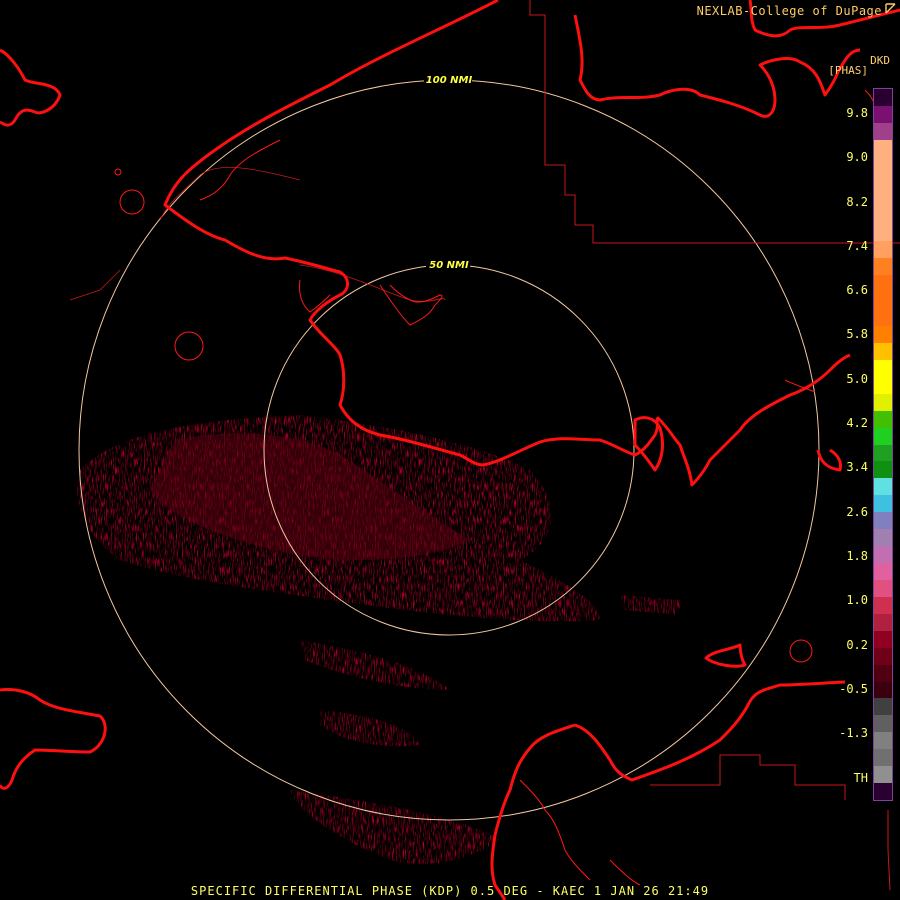 Image resolution: width=900 pixels, height=900 pixels. I want to click on legend-tick: 3.4, so click(857, 467).